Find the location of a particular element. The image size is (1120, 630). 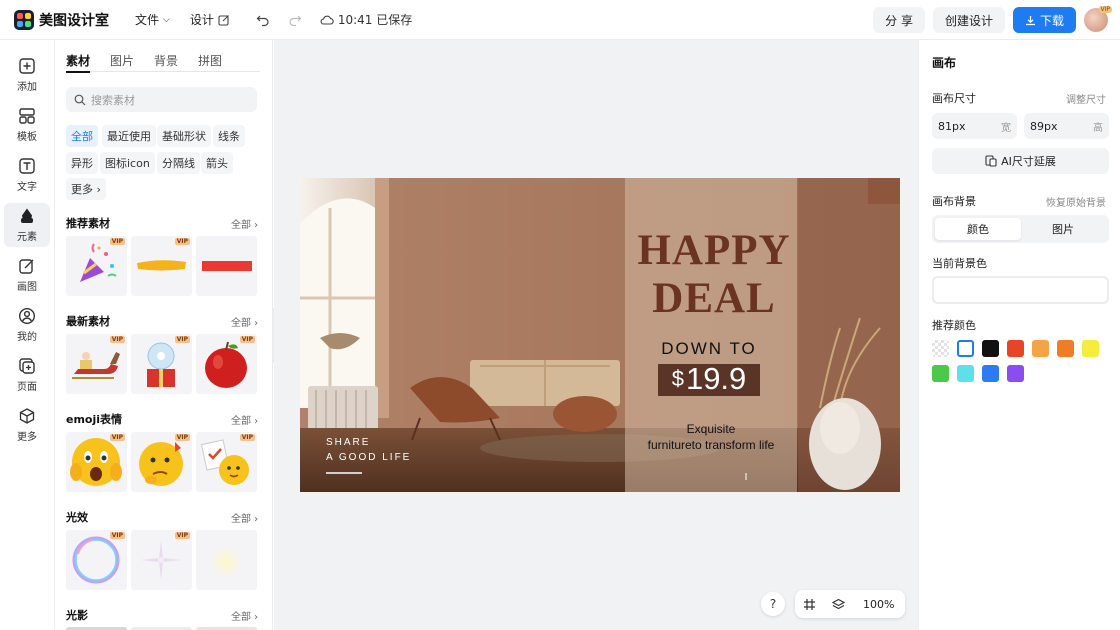

price-value: 19.9 is located at coordinates (716, 378).